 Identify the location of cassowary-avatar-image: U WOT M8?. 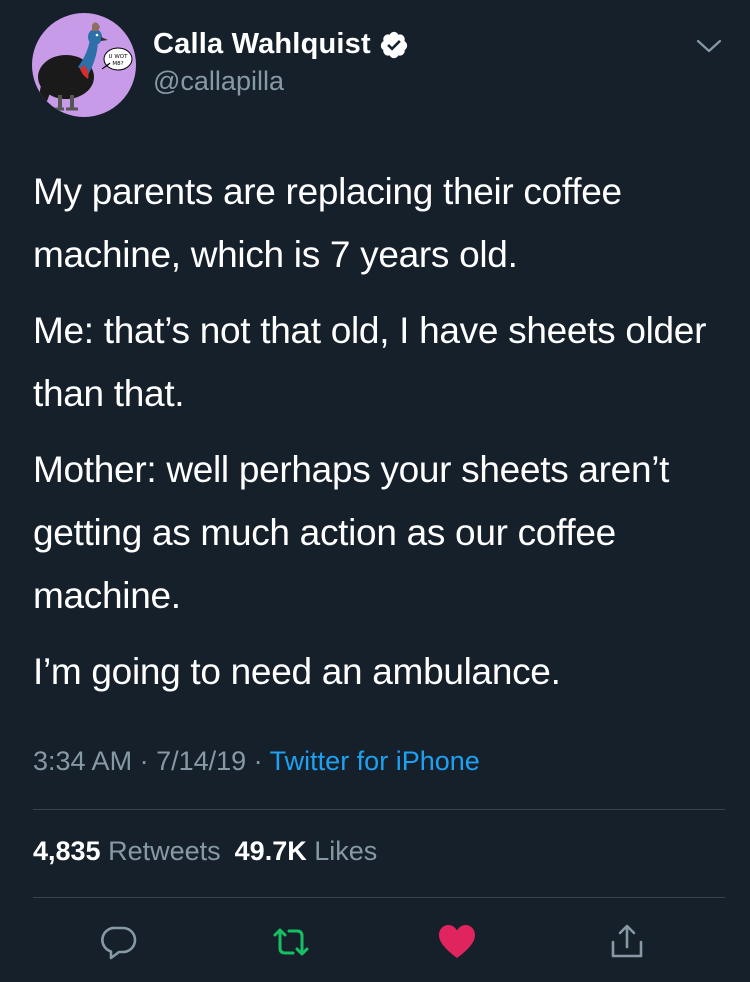
(85, 66).